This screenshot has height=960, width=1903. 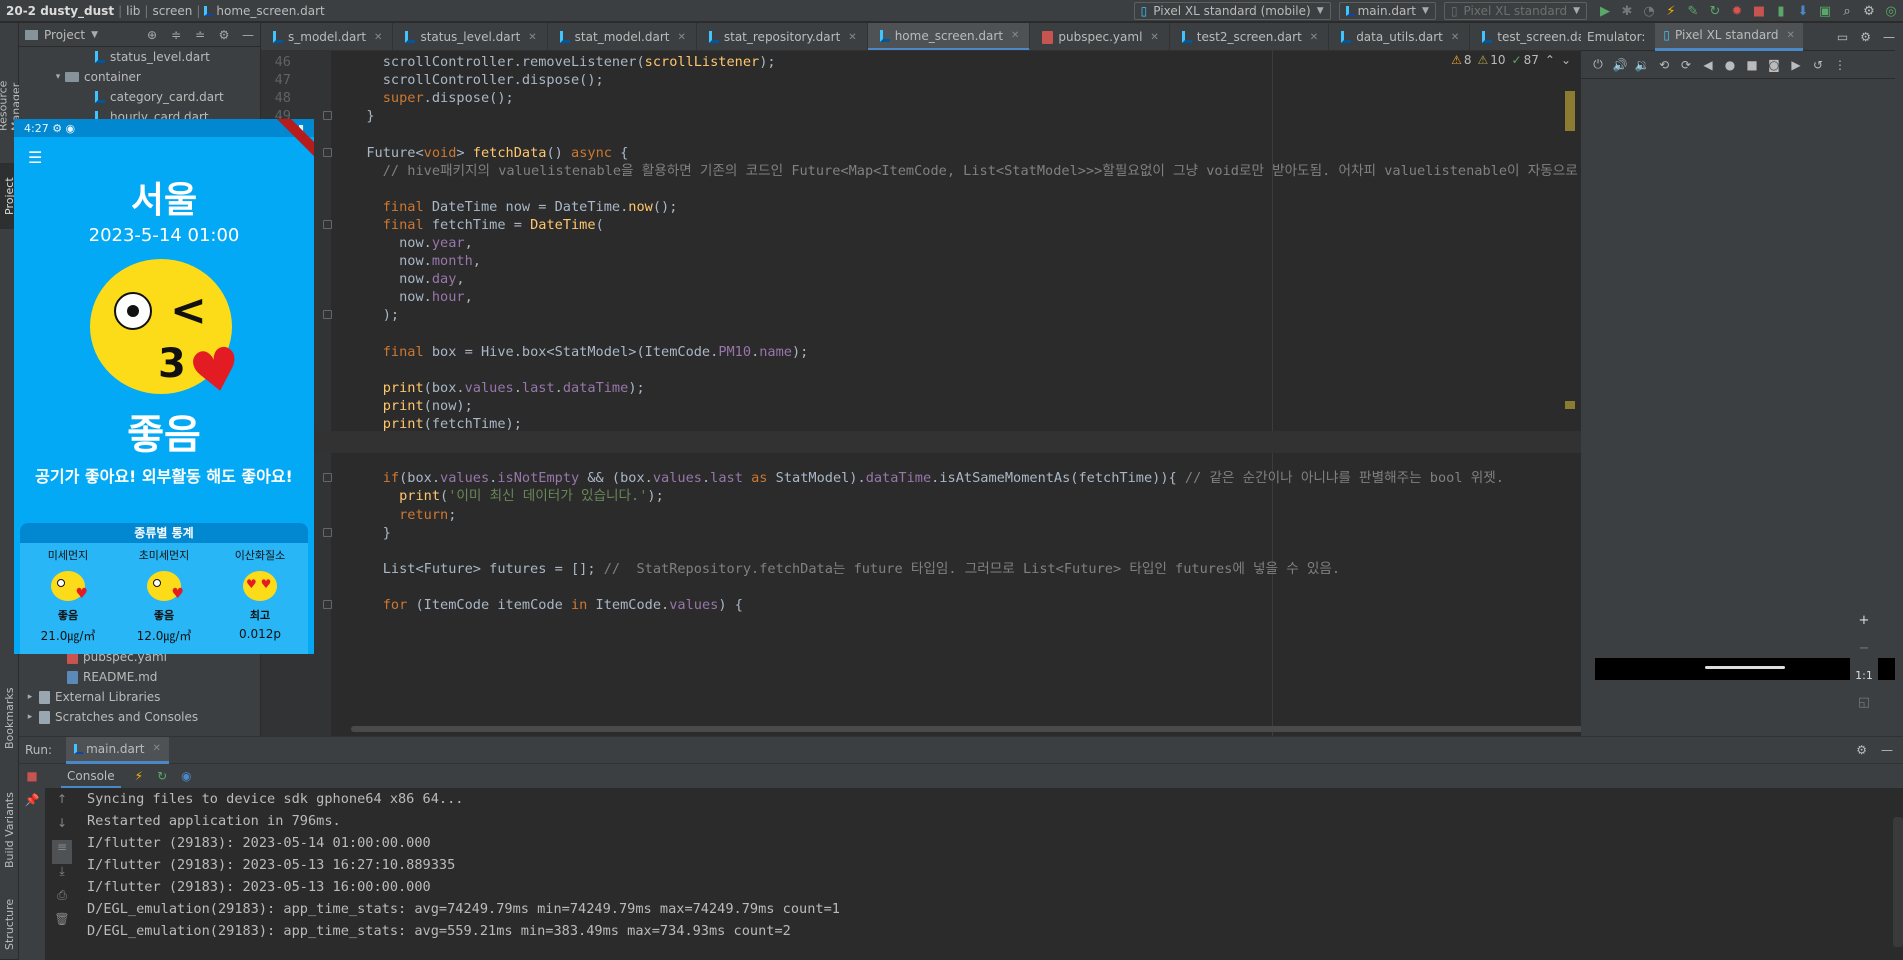 What do you see at coordinates (200, 35) in the screenshot?
I see `collapse-all-icon: ≐` at bounding box center [200, 35].